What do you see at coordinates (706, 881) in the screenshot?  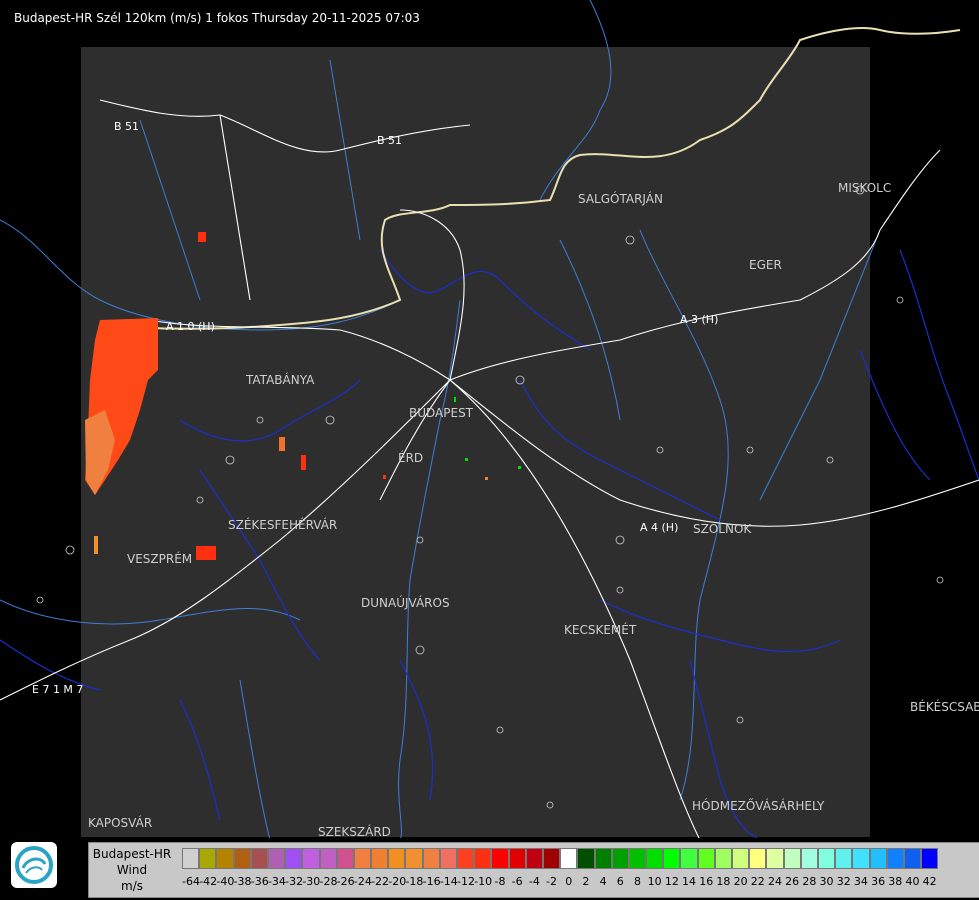 I see `legend-tick: 16` at bounding box center [706, 881].